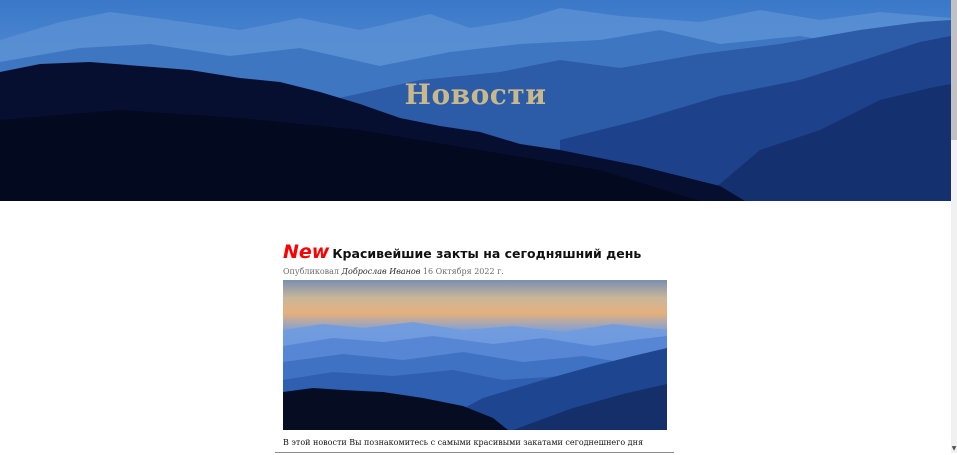 Image resolution: width=957 pixels, height=455 pixels. I want to click on article-headline: New Красивейшие закты на сегодняшний день, so click(475, 252).